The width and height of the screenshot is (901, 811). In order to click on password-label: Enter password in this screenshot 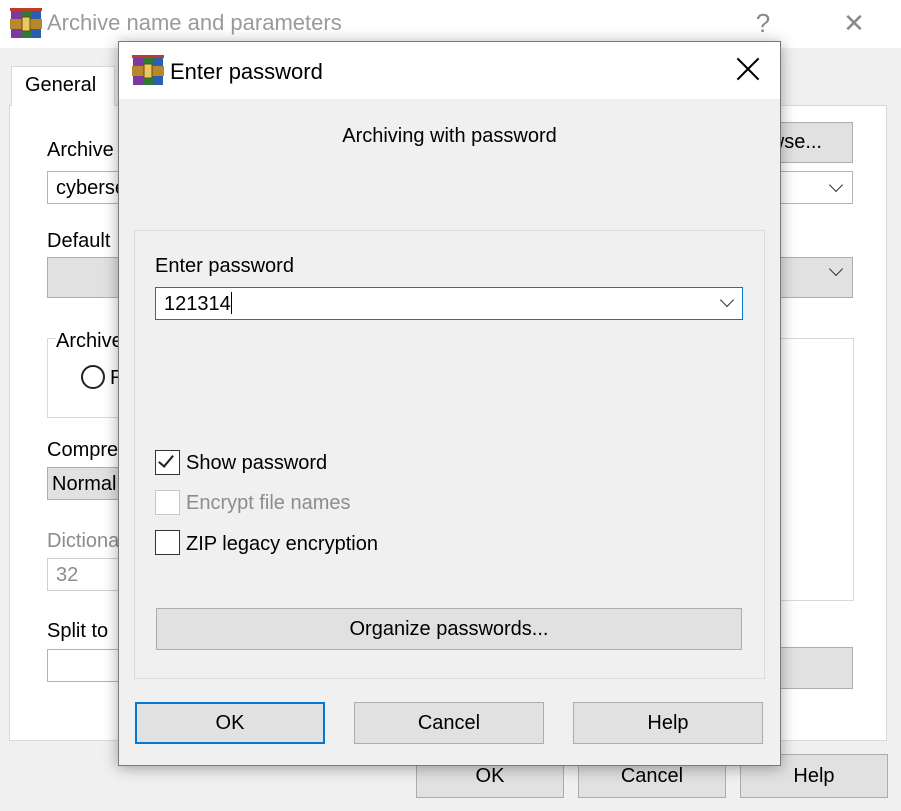, I will do `click(224, 266)`.